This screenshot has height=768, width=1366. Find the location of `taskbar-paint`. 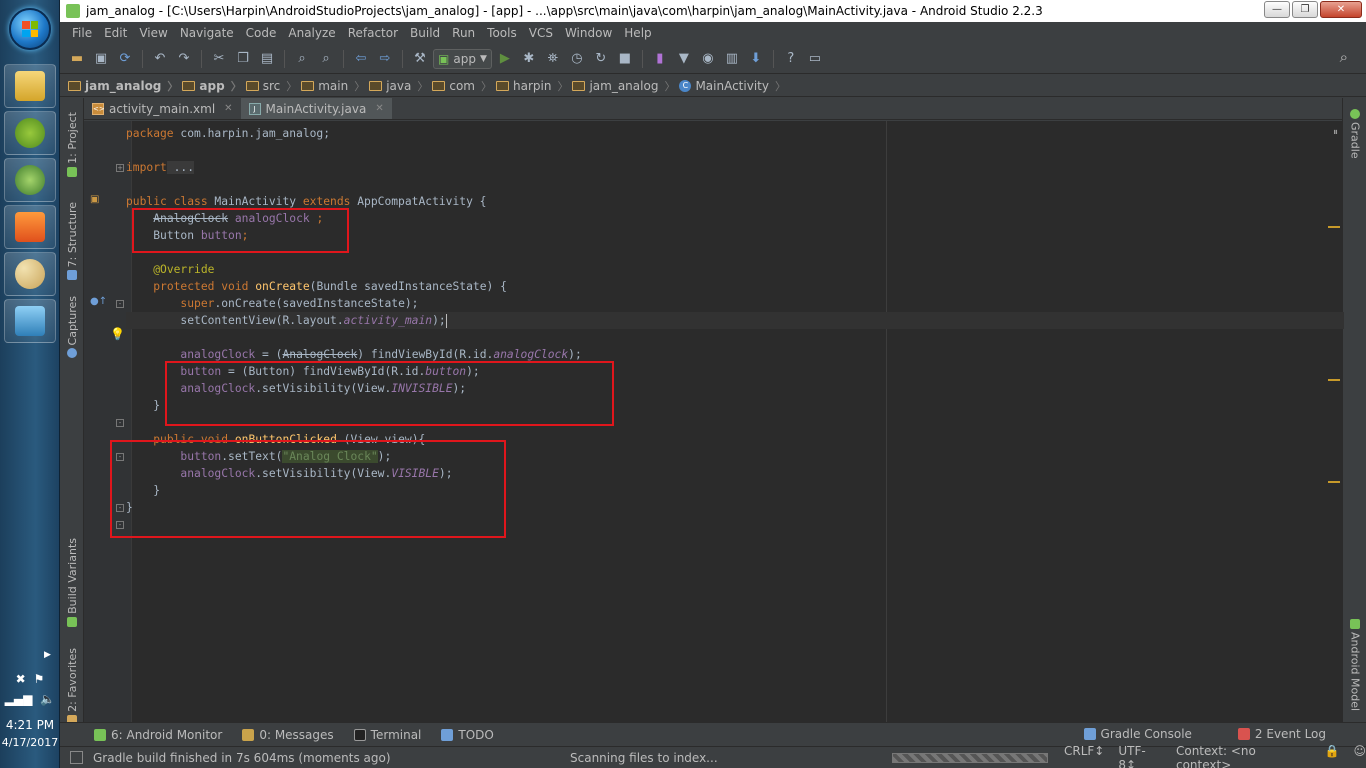

taskbar-paint is located at coordinates (30, 274).